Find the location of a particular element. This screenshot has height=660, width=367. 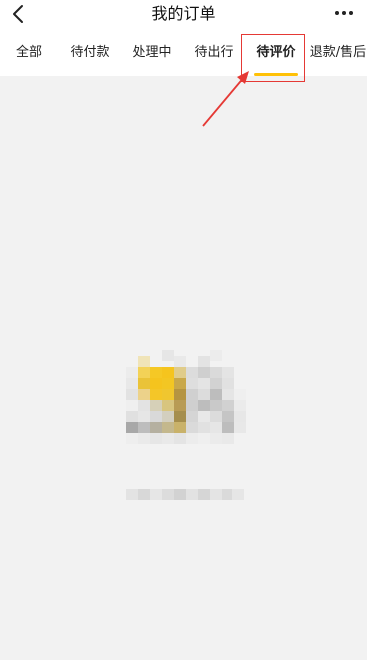

more-horizontal-icon is located at coordinates (344, 13).